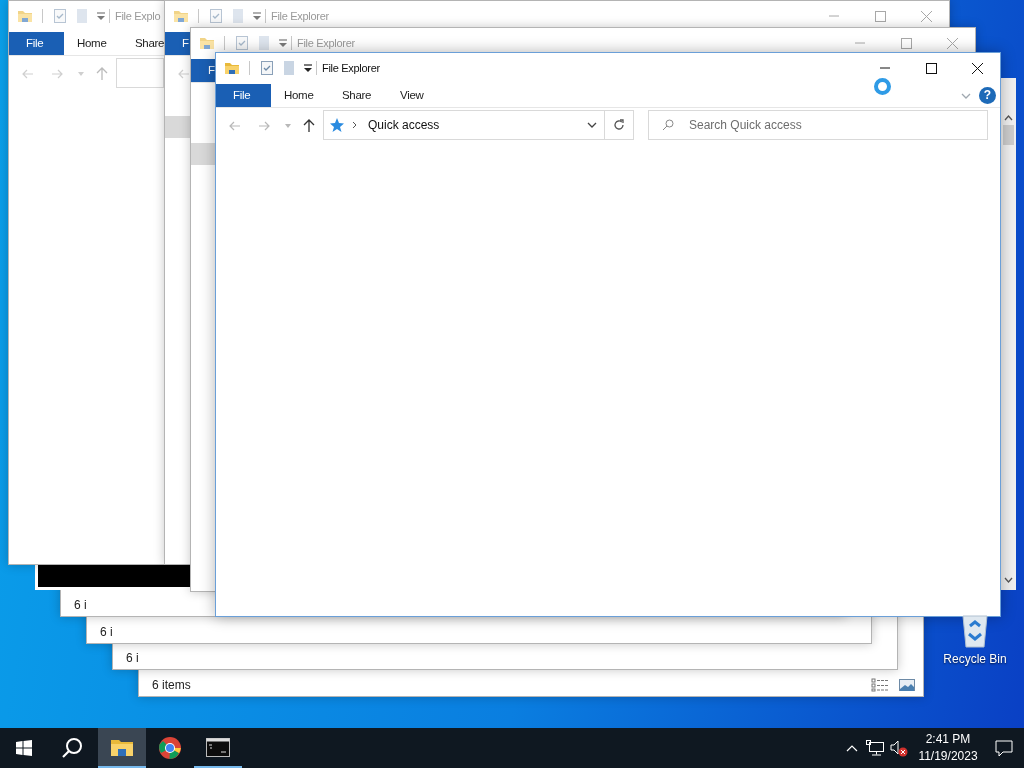 Image resolution: width=1024 pixels, height=768 pixels. I want to click on search-field: Search Quick access, so click(818, 125).